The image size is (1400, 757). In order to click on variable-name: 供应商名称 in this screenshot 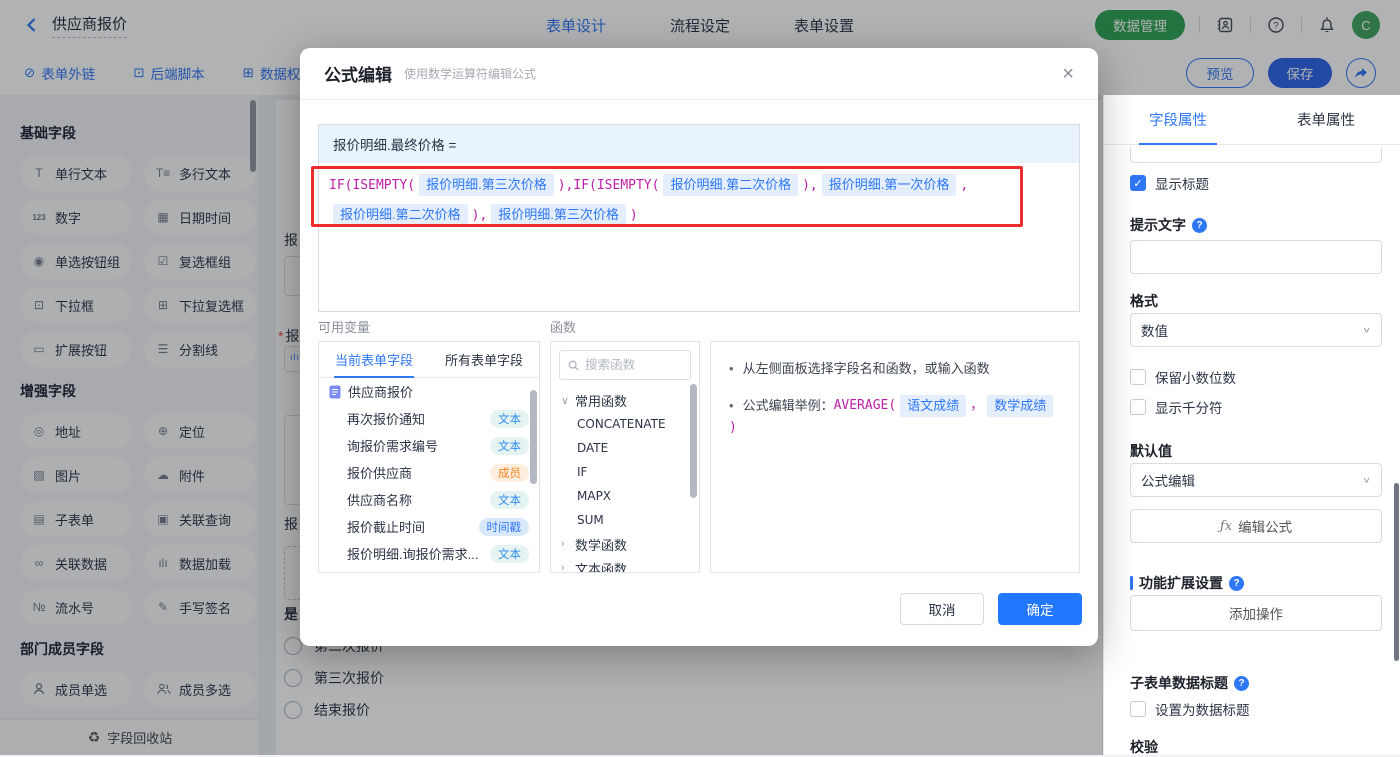, I will do `click(380, 500)`.